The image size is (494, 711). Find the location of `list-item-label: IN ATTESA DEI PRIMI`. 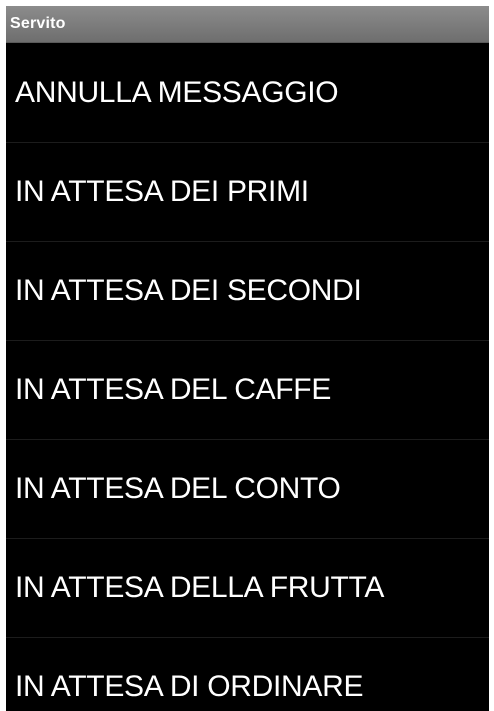

list-item-label: IN ATTESA DEI PRIMI is located at coordinates (162, 191).